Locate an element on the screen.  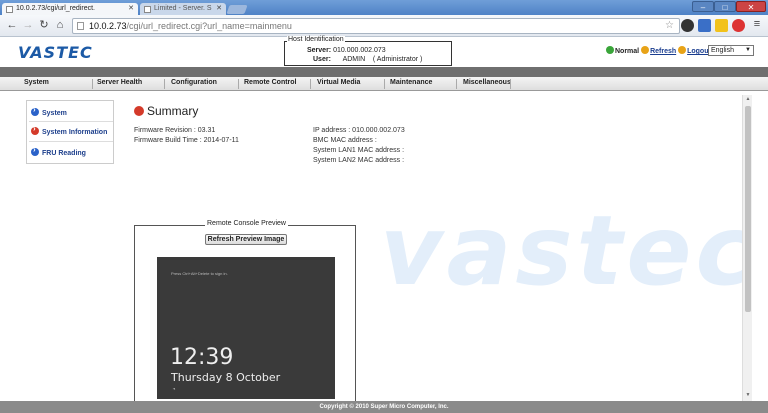
sidebar-item-system: System is located at coordinates (49, 111).